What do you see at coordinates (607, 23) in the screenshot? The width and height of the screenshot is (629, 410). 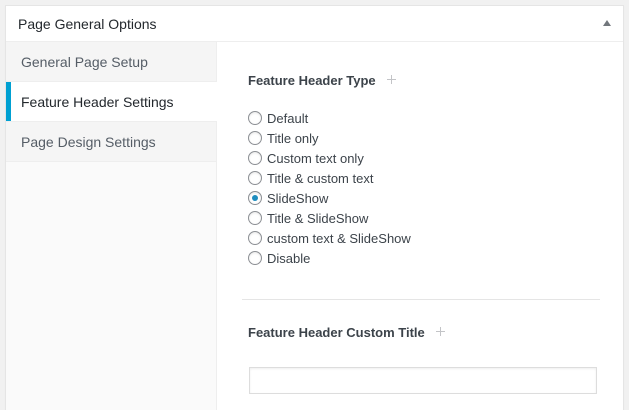 I see `collapse-arrow-icon` at bounding box center [607, 23].